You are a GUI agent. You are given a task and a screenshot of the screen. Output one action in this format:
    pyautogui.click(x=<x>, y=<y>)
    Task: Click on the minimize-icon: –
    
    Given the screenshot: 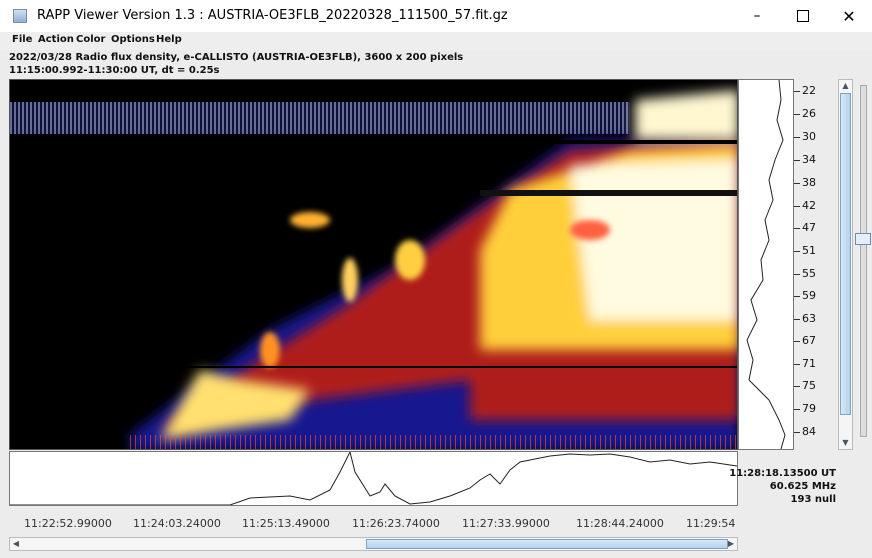 What is the action you would take?
    pyautogui.click(x=757, y=16)
    